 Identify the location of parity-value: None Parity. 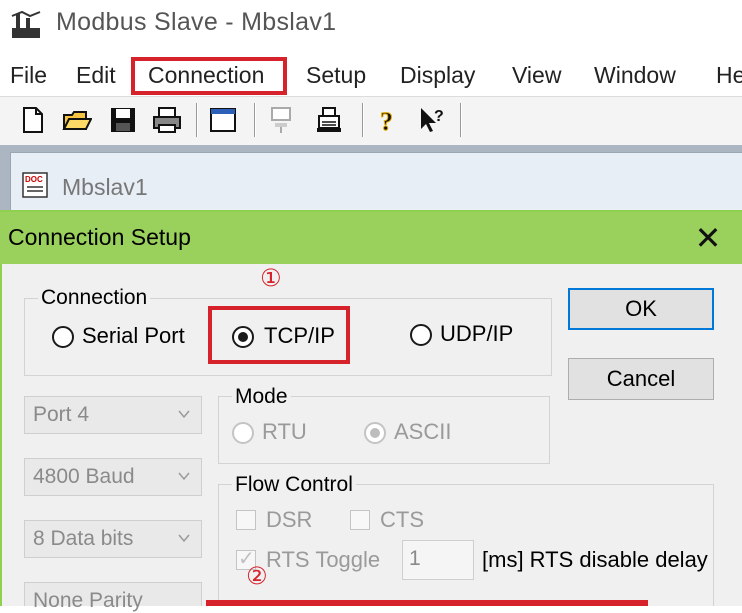
(88, 600).